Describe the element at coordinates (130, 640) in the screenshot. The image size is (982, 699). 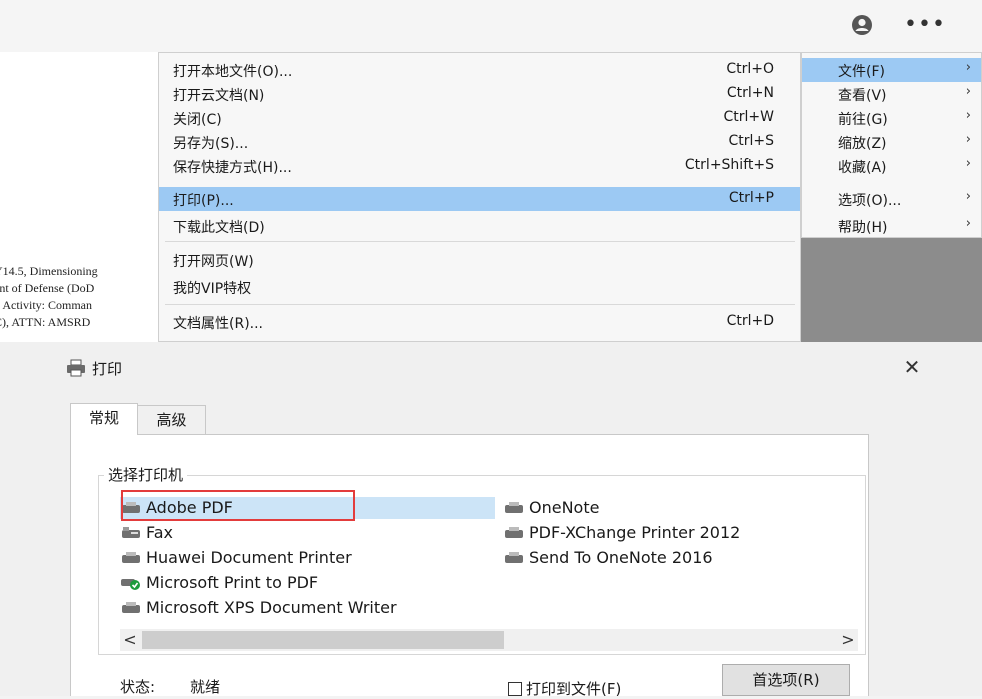
I see `scroll-left-icon: <` at that location.